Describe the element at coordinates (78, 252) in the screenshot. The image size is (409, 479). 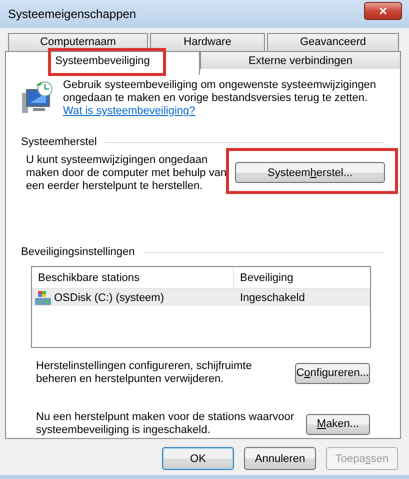
I see `section-heading: Beveiligingsinstellingen` at that location.